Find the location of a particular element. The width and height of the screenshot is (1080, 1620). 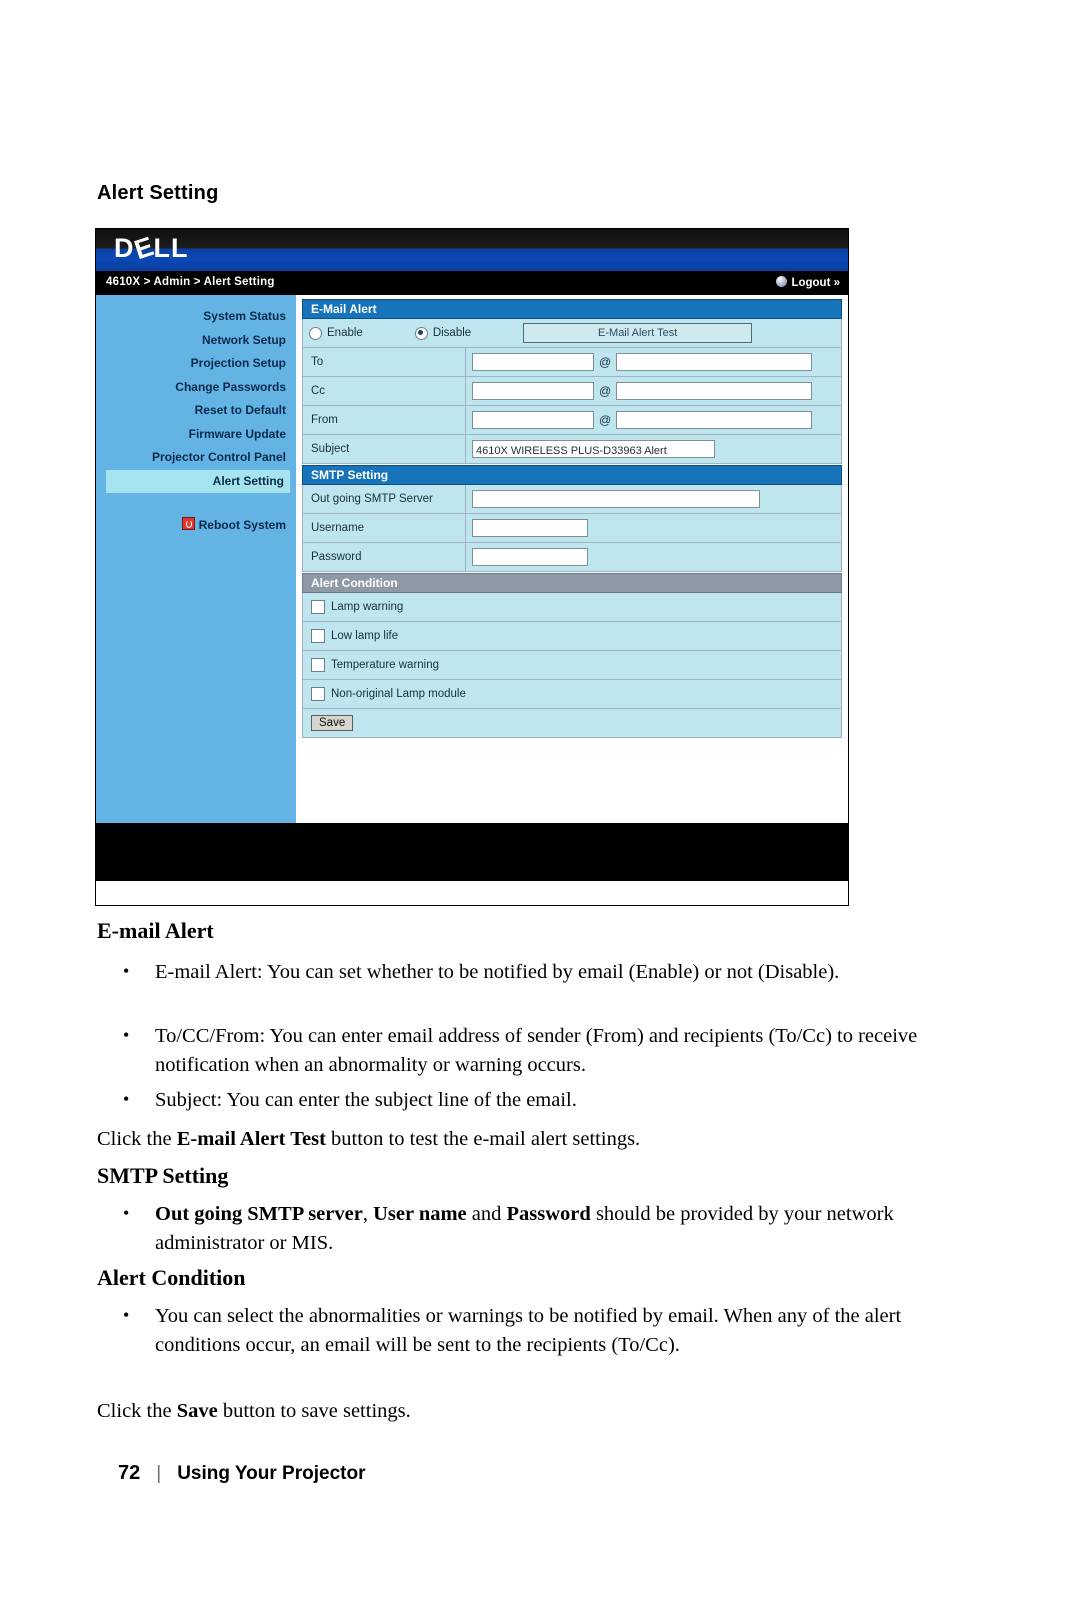

smtp-username-label: Username is located at coordinates (384, 528).